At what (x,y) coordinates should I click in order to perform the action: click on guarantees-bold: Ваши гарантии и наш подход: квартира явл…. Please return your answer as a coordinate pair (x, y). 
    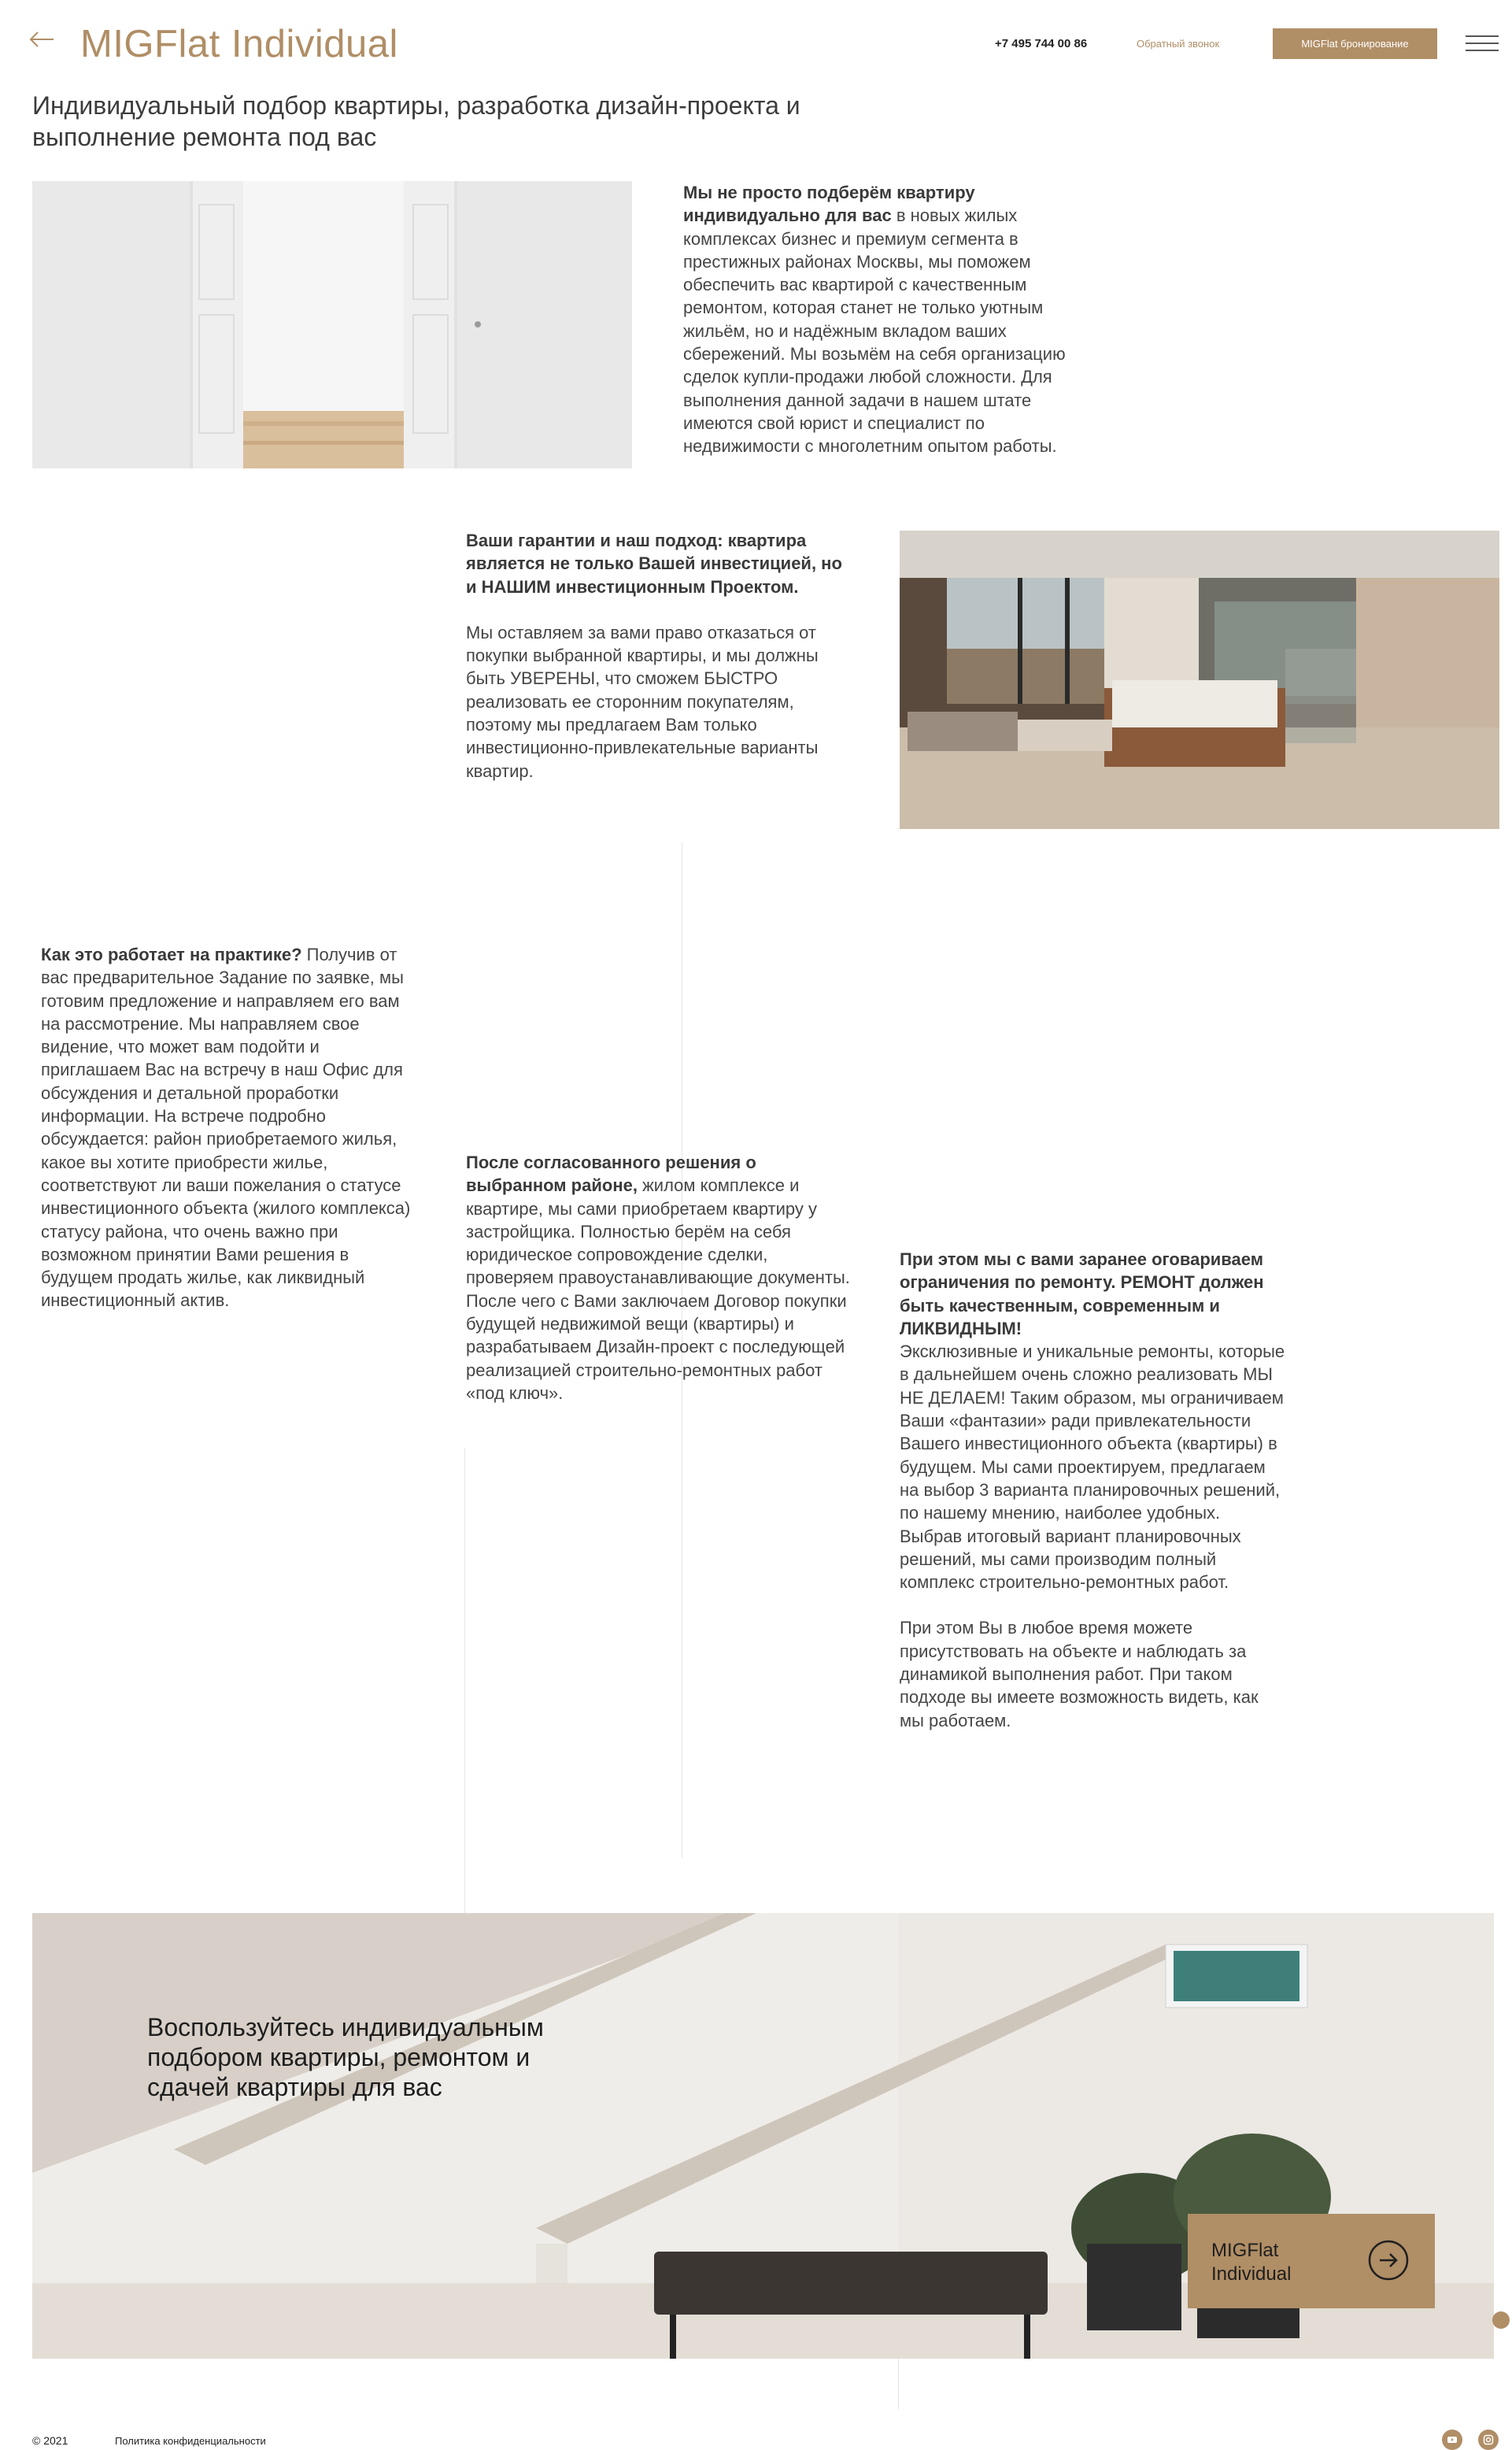
    Looking at the image, I should click on (654, 564).